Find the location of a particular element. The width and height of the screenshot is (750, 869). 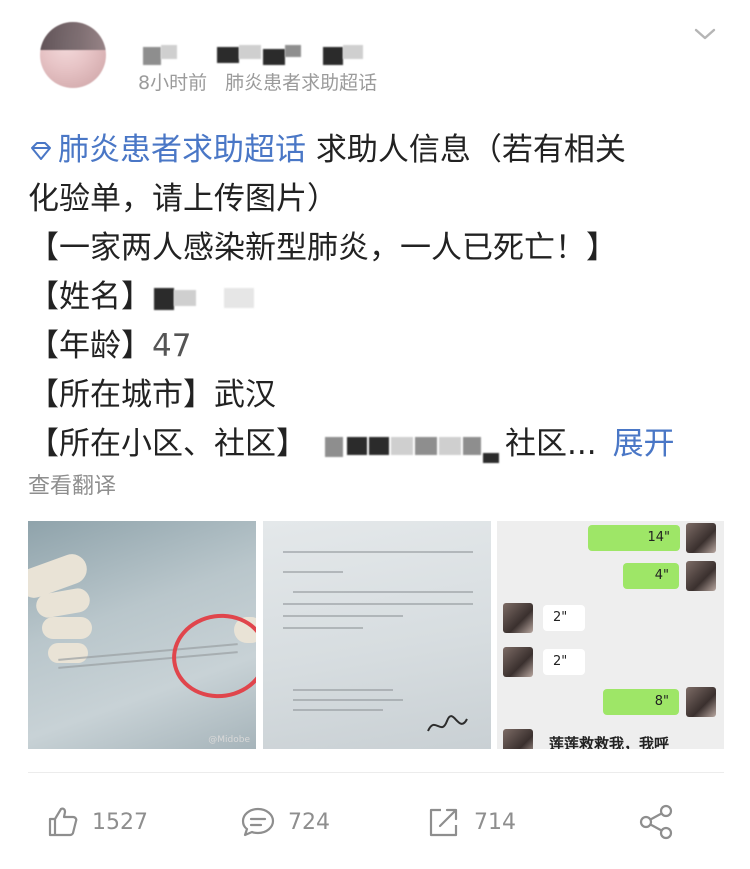

divider is located at coordinates (376, 772).